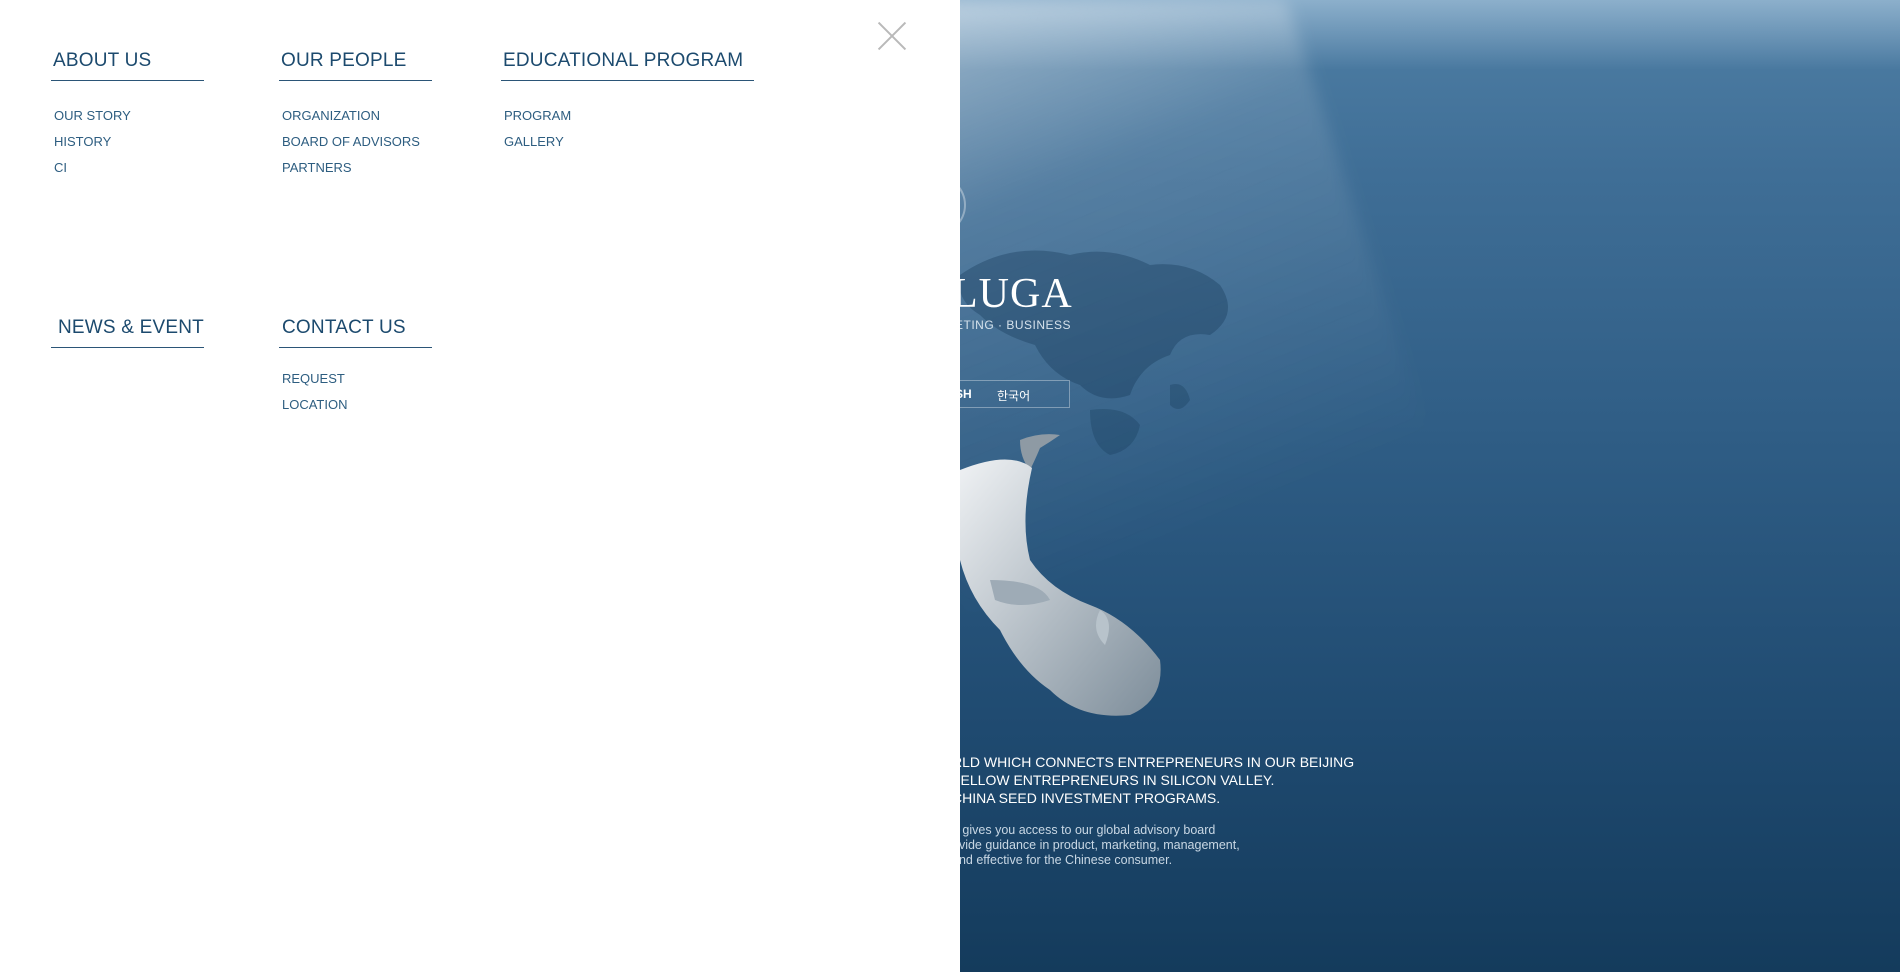 The height and width of the screenshot is (972, 1900). What do you see at coordinates (355, 332) in the screenshot?
I see `menu-heading-contact-us: CONTACT US` at bounding box center [355, 332].